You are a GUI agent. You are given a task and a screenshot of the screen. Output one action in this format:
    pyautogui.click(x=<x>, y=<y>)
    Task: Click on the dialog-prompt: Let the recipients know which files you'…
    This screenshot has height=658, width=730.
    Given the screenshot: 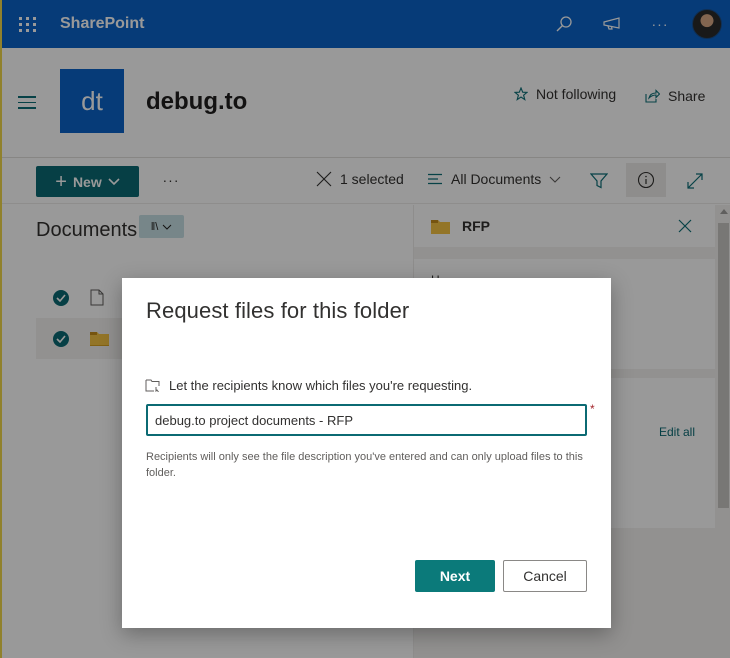 What is the action you would take?
    pyautogui.click(x=308, y=385)
    